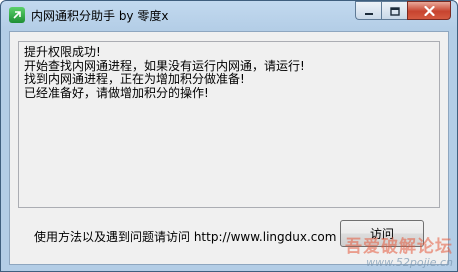  Describe the element at coordinates (185, 237) in the screenshot. I see `help-text: 使用方法以及遇到问题请访问 http://www.lingdux.com` at that location.